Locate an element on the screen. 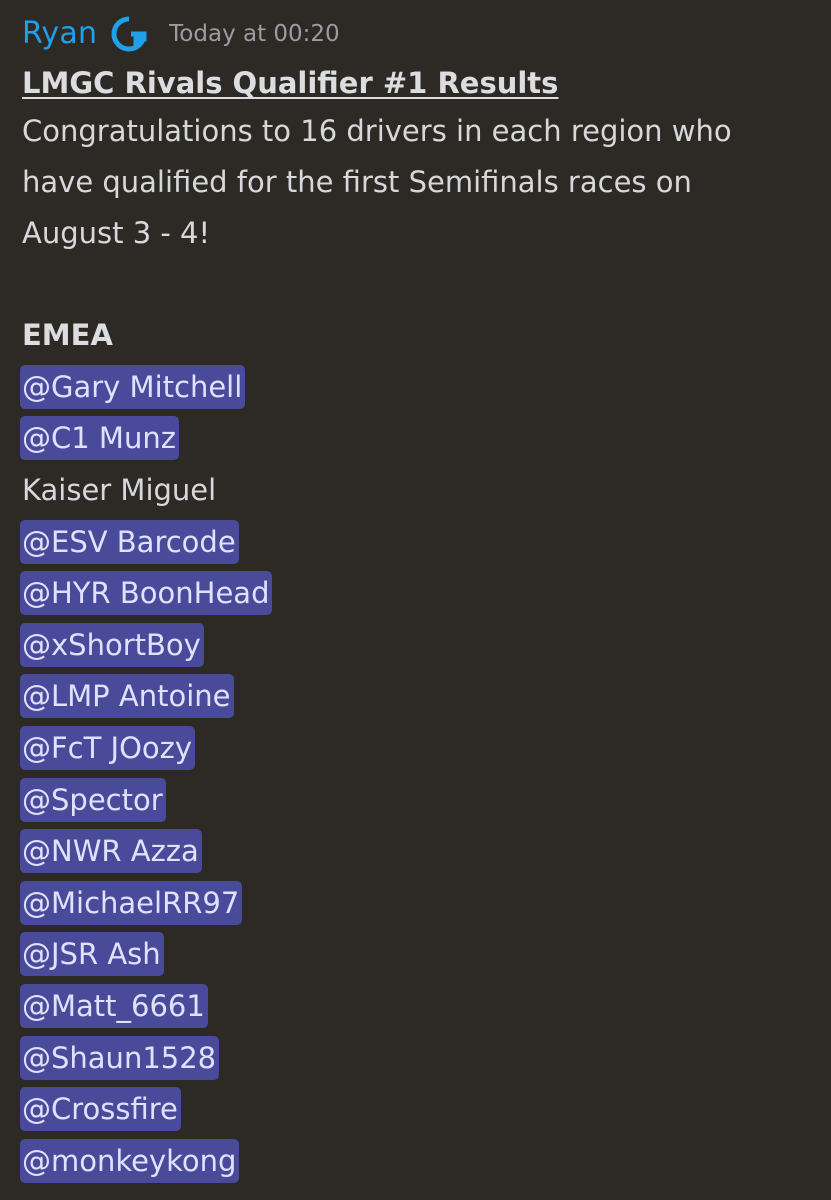  user-mention: @monkeykong is located at coordinates (130, 1160).